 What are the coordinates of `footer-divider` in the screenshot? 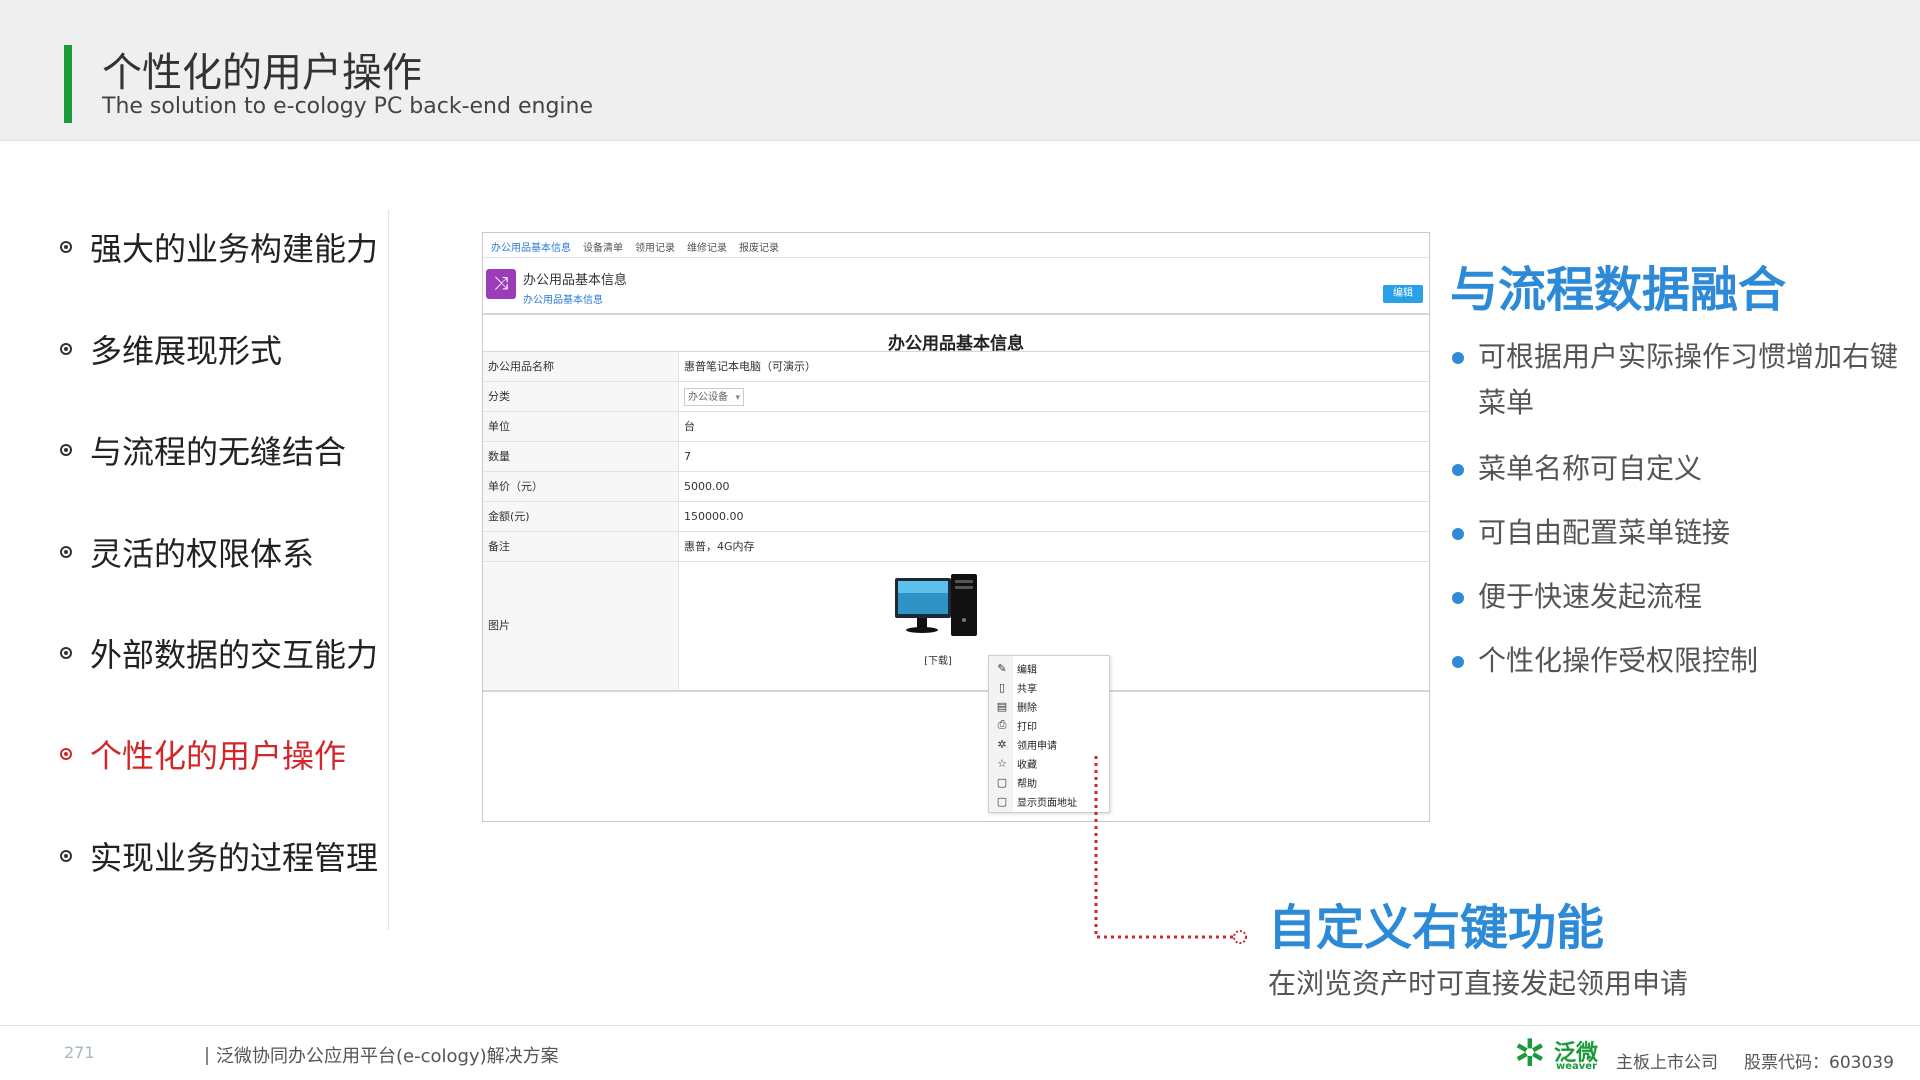 It's located at (960, 1025).